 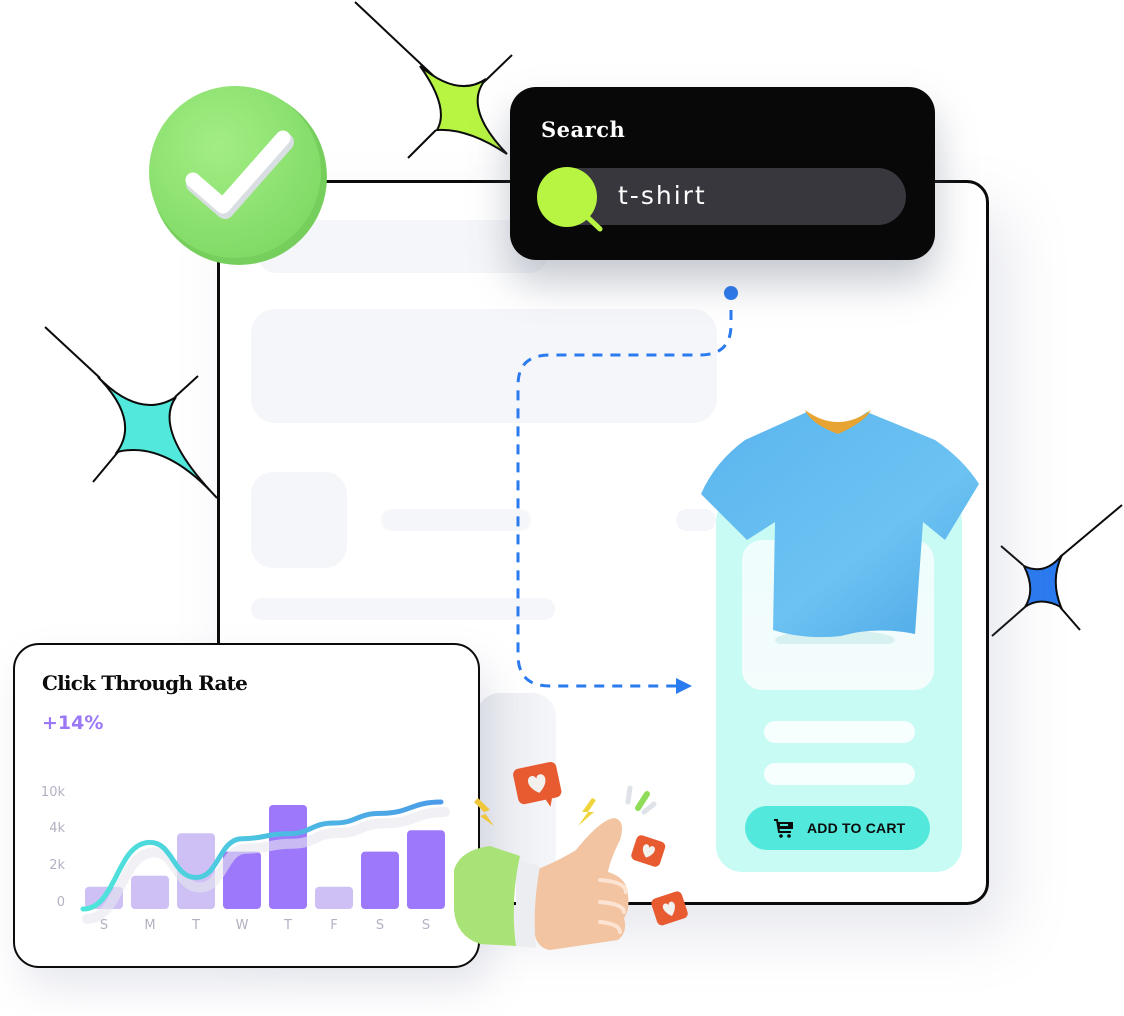 I want to click on x-tick-label: W, so click(x=242, y=925).